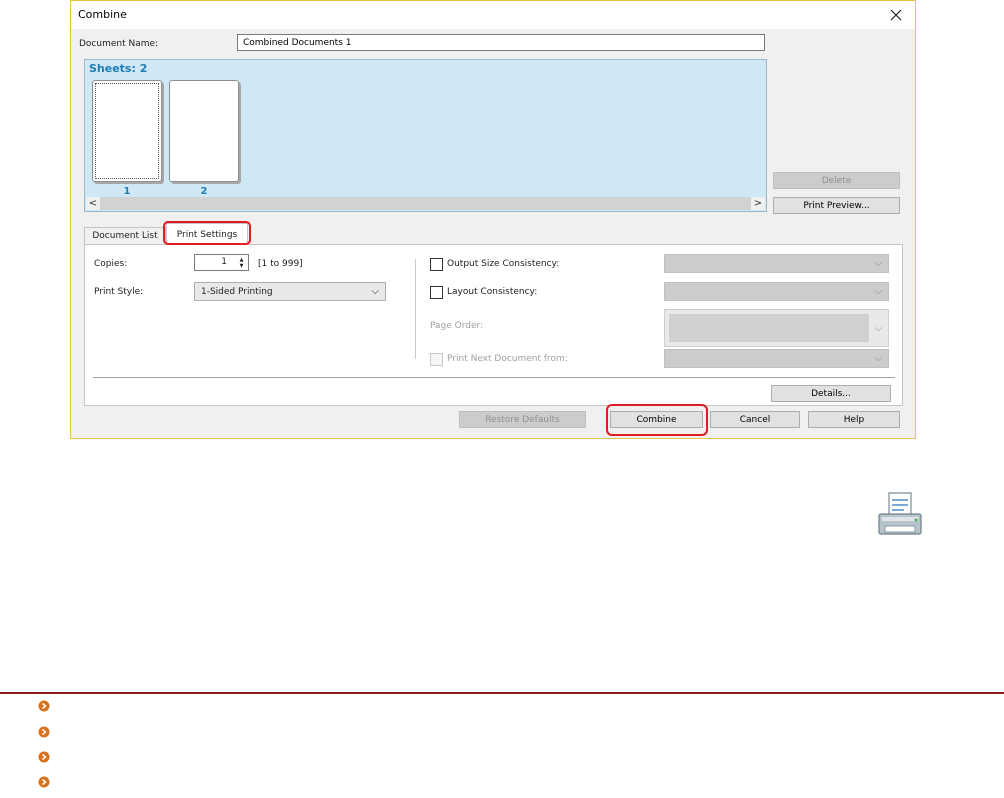  Describe the element at coordinates (102, 14) in the screenshot. I see `window-title: Combine` at that location.